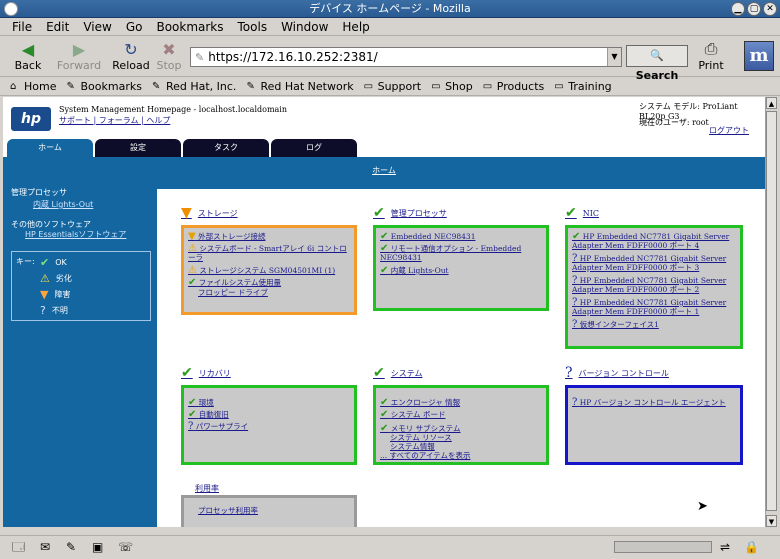 Image resolution: width=780 pixels, height=559 pixels. I want to click on back-arrow-icon: ◀, so click(28, 49).